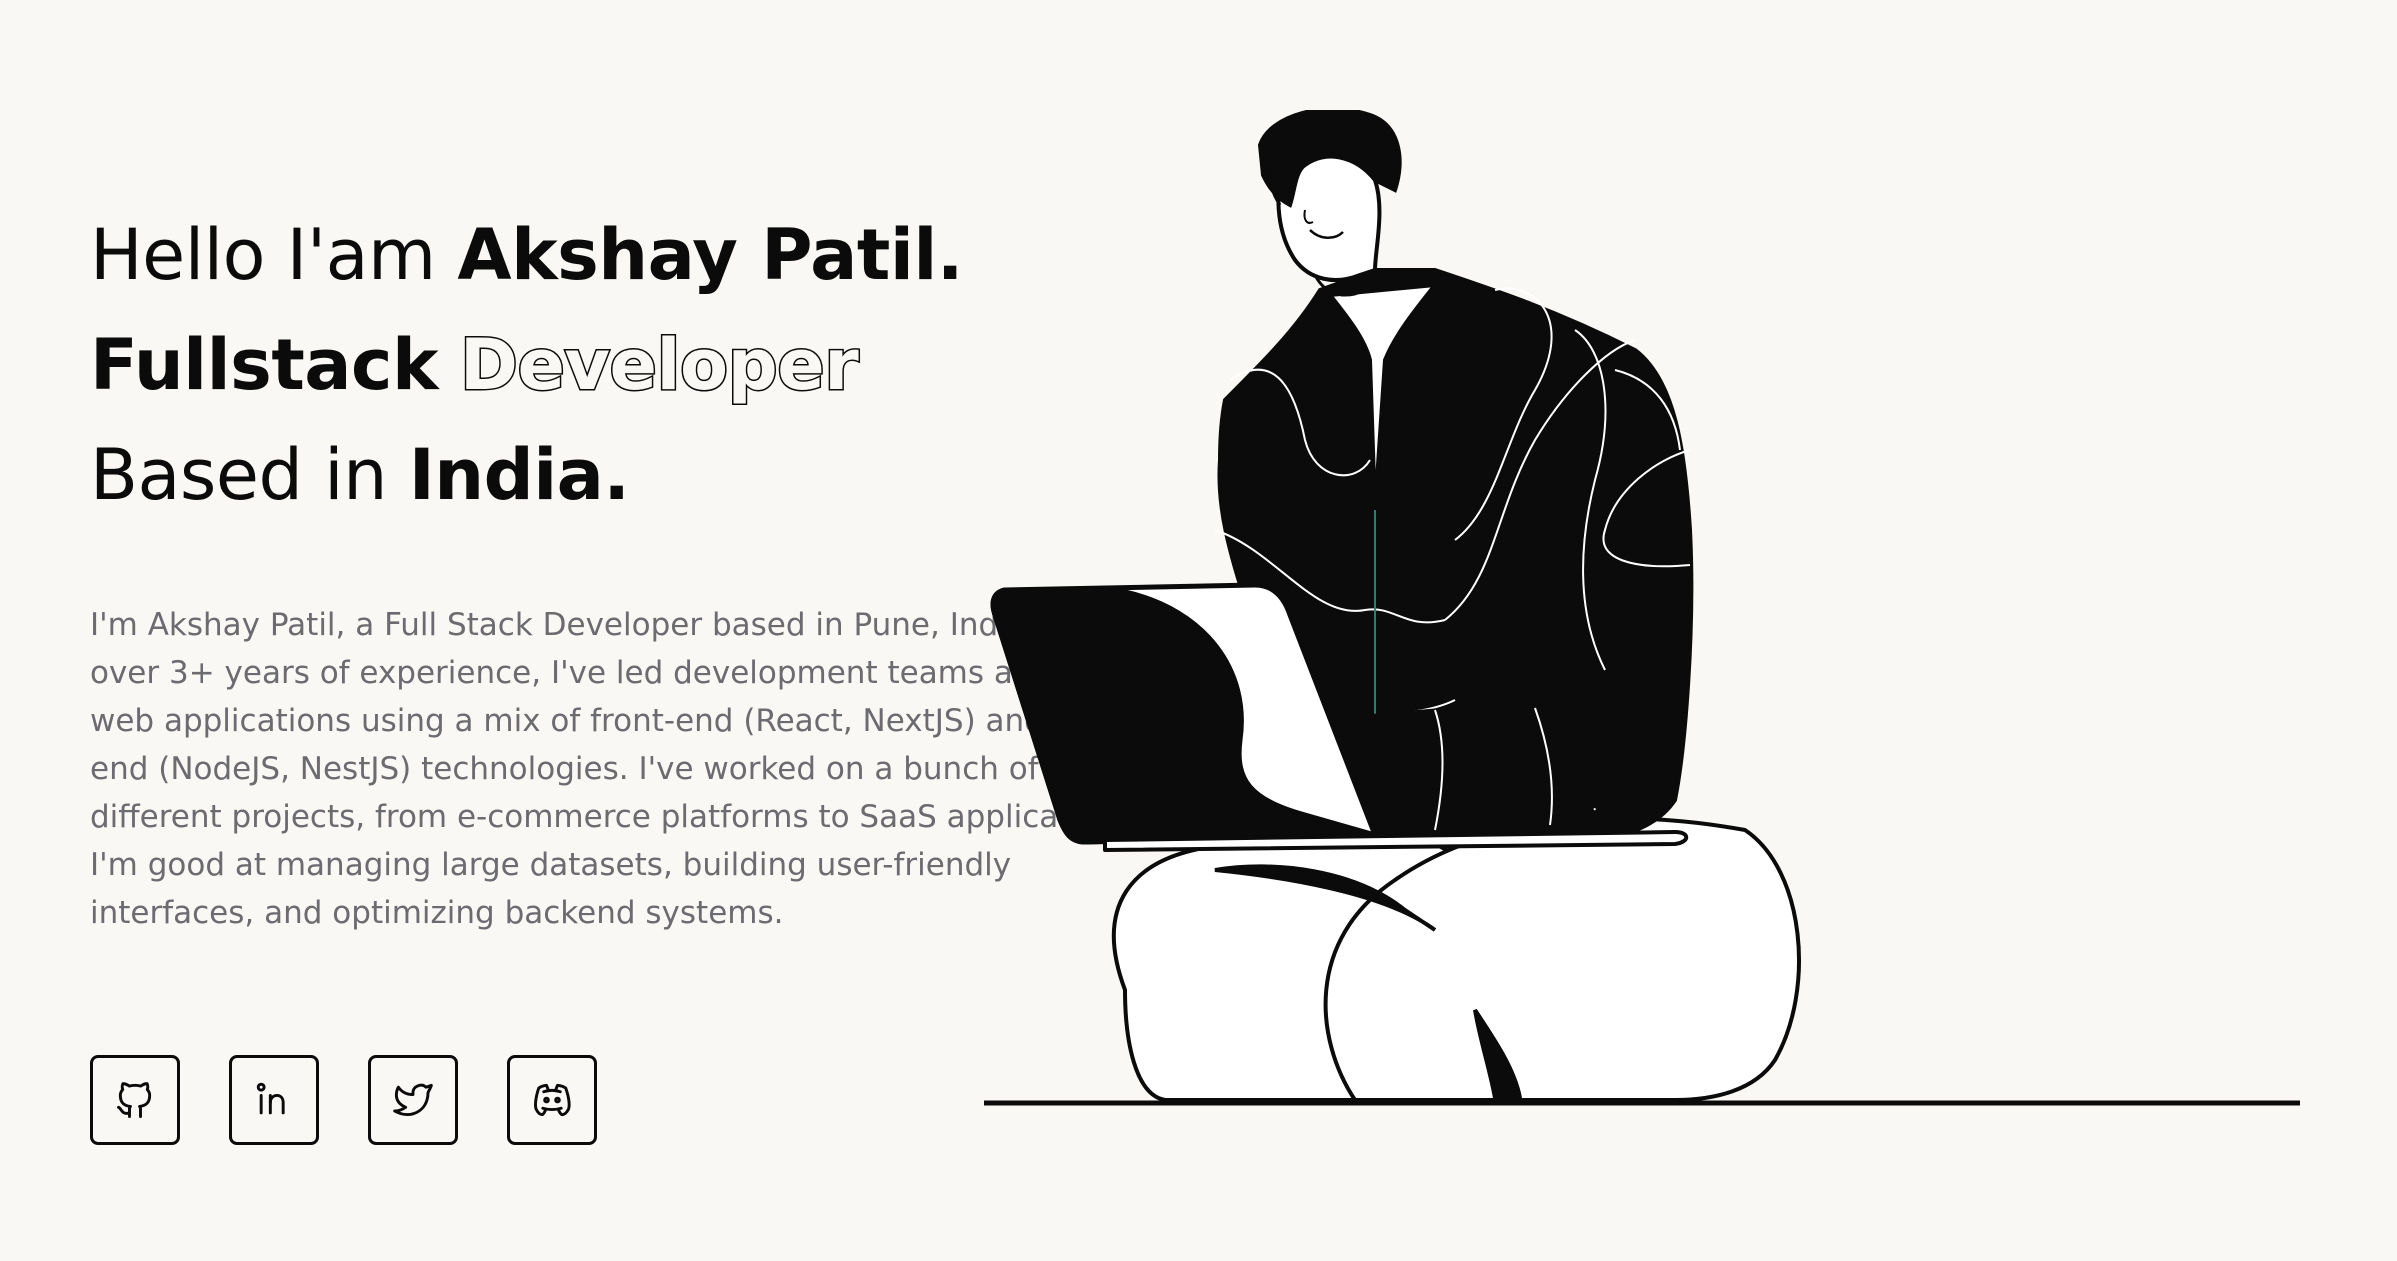 The image size is (2397, 1261). I want to click on github-link, so click(135, 1100).